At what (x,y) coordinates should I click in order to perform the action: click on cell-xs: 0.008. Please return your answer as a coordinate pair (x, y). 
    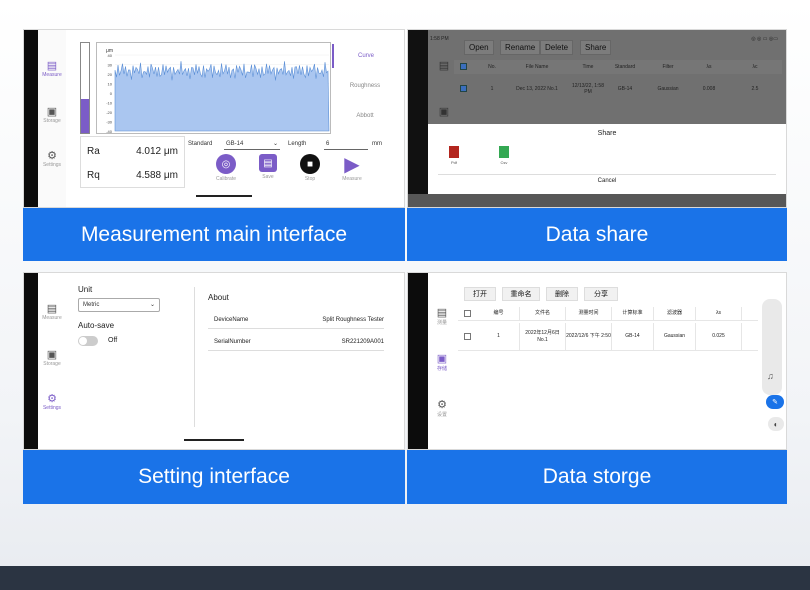
    Looking at the image, I should click on (709, 89).